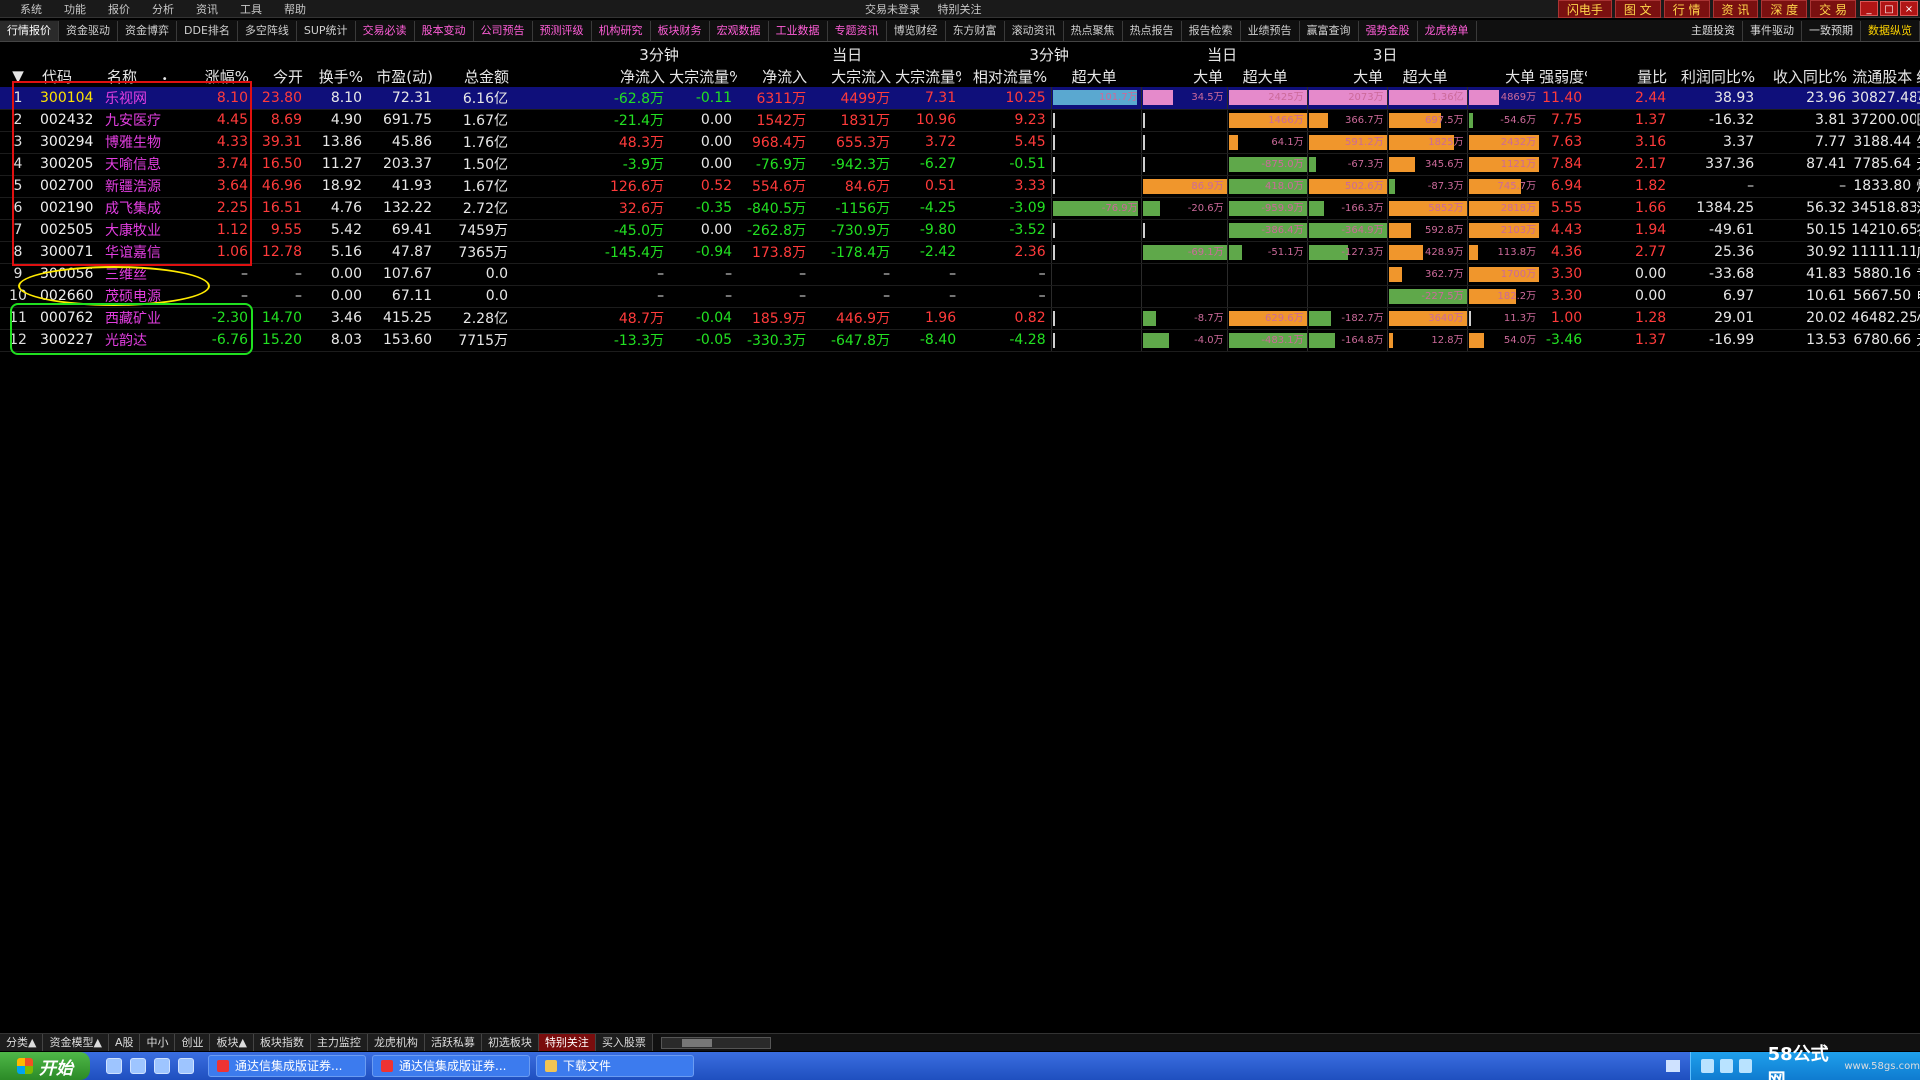  I want to click on tab-5: SUP统计, so click(326, 30).